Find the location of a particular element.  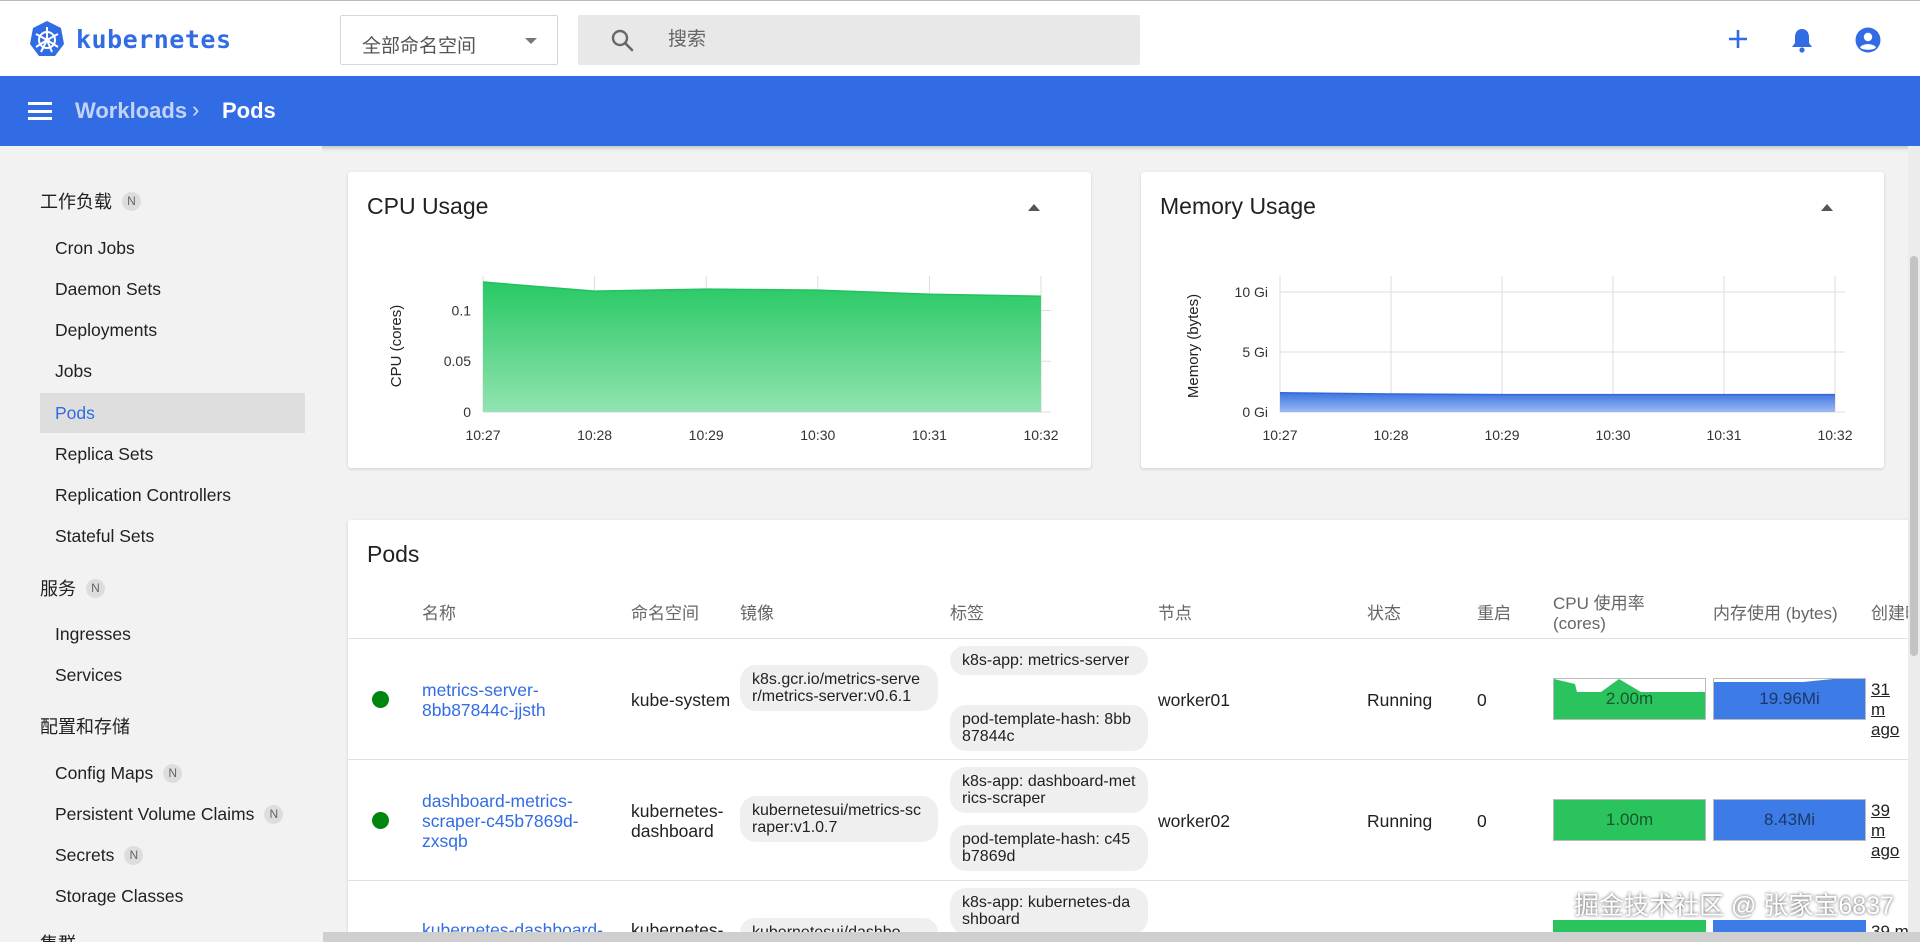

search-icon is located at coordinates (622, 42).